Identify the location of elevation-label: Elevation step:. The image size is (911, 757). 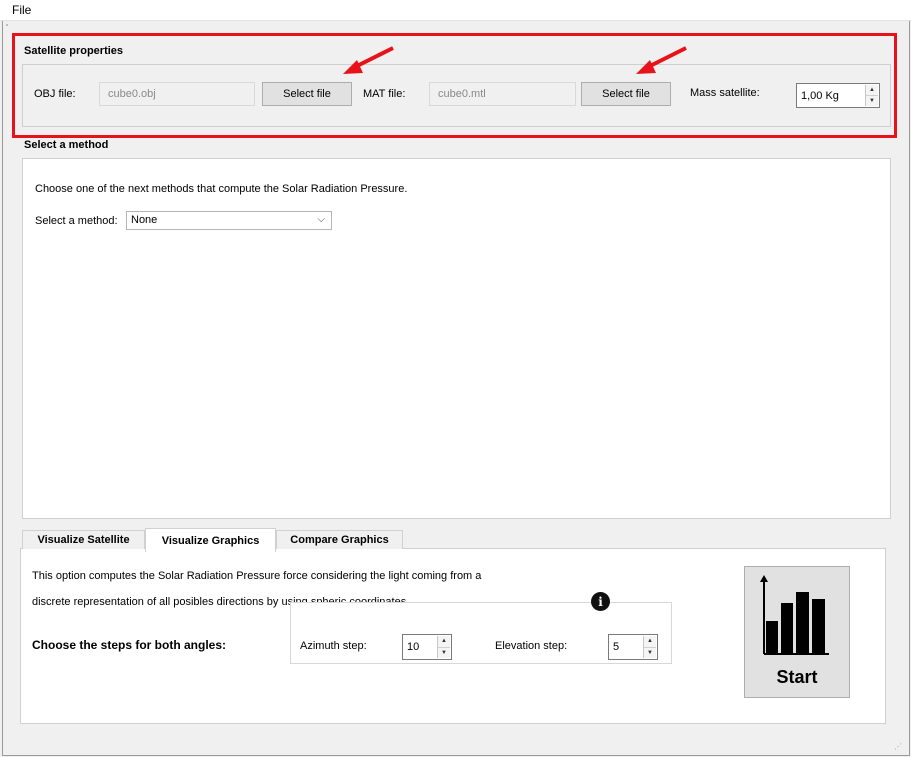
(531, 646).